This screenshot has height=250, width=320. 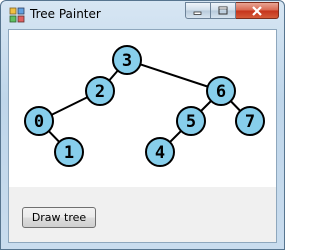 I want to click on tree-node-2: 2, so click(x=100, y=91).